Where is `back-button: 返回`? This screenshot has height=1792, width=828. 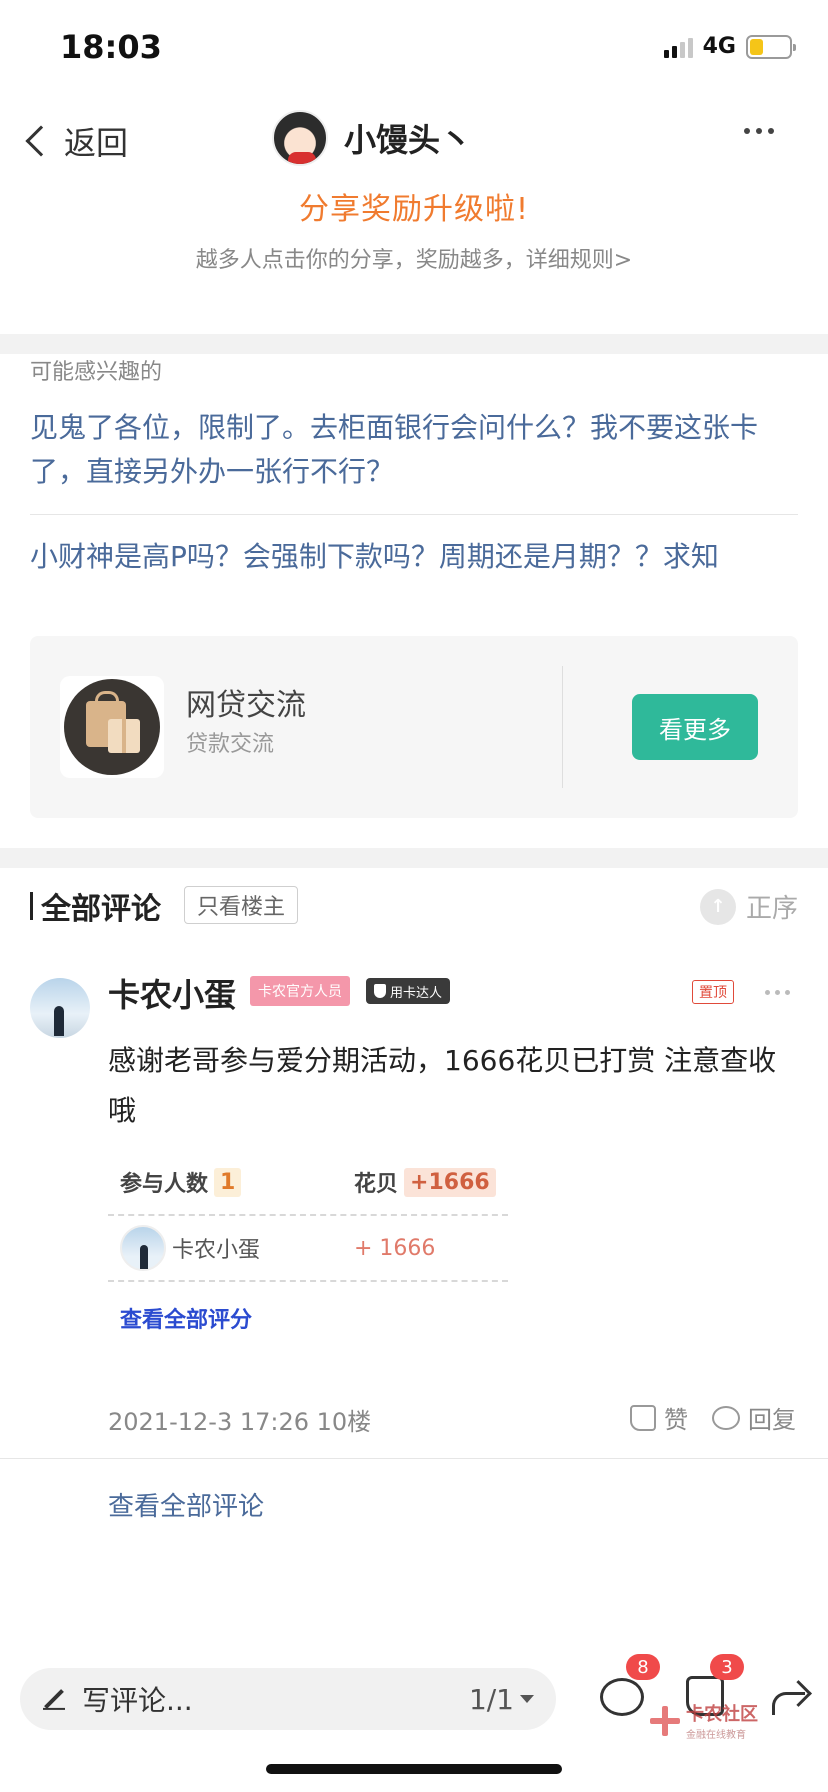
back-button: 返回 is located at coordinates (77, 141).